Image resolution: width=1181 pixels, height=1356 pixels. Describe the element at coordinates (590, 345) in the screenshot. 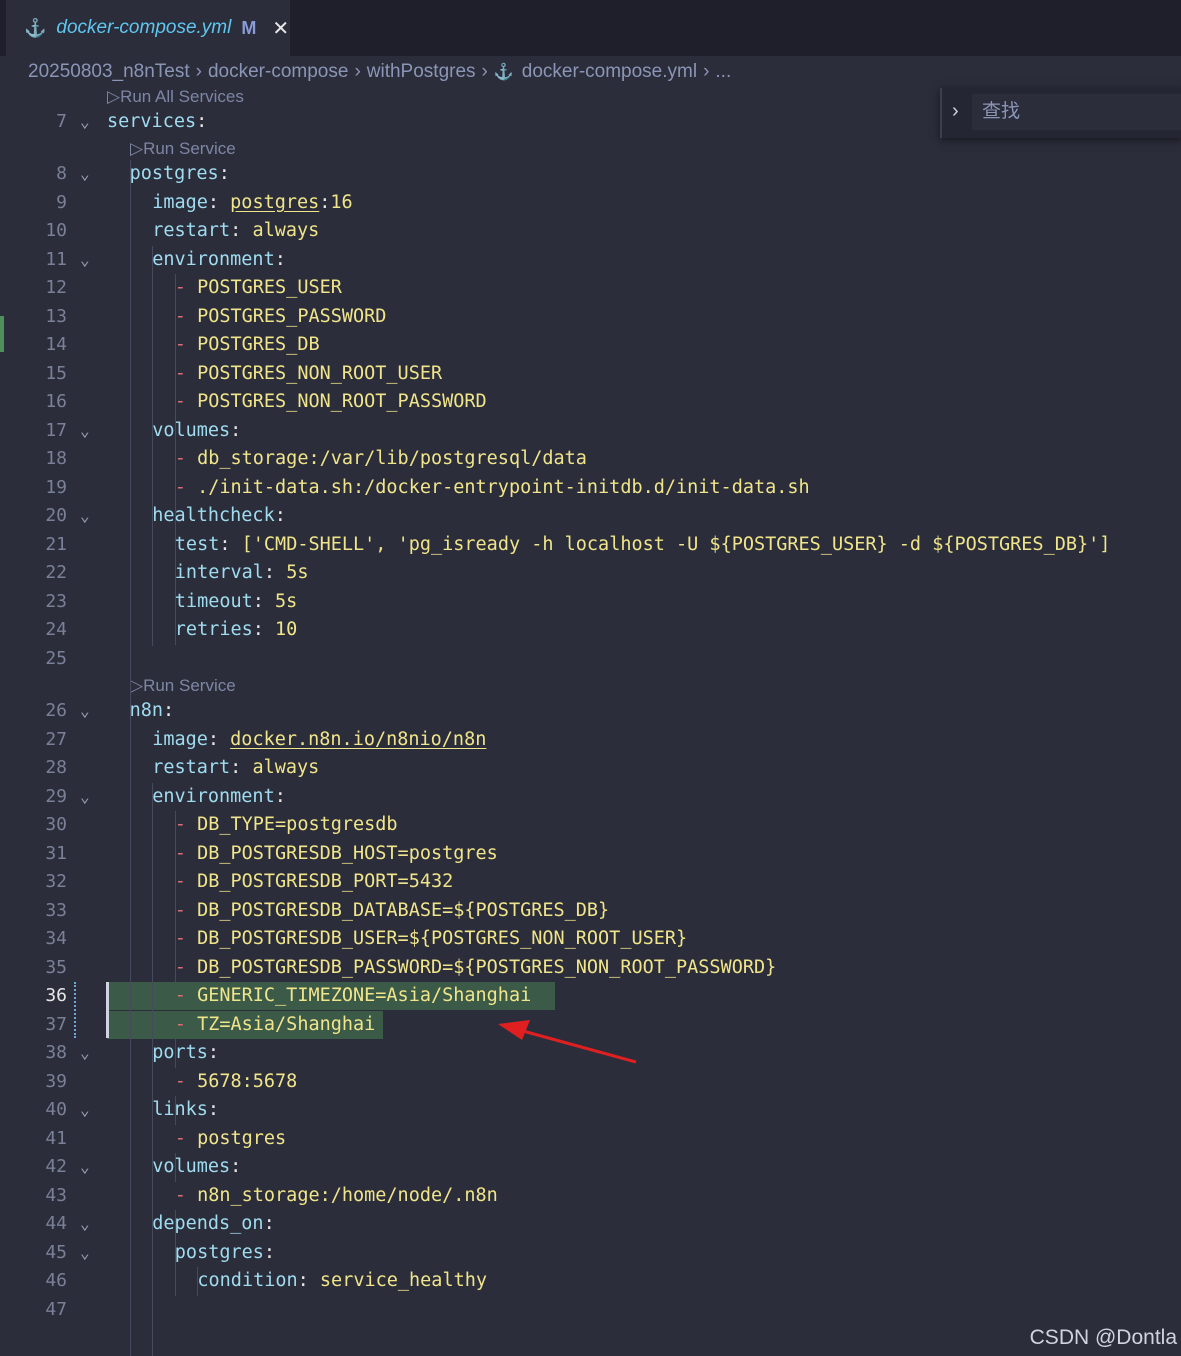

I see `code-line: 14 - POSTGRES_DB` at that location.